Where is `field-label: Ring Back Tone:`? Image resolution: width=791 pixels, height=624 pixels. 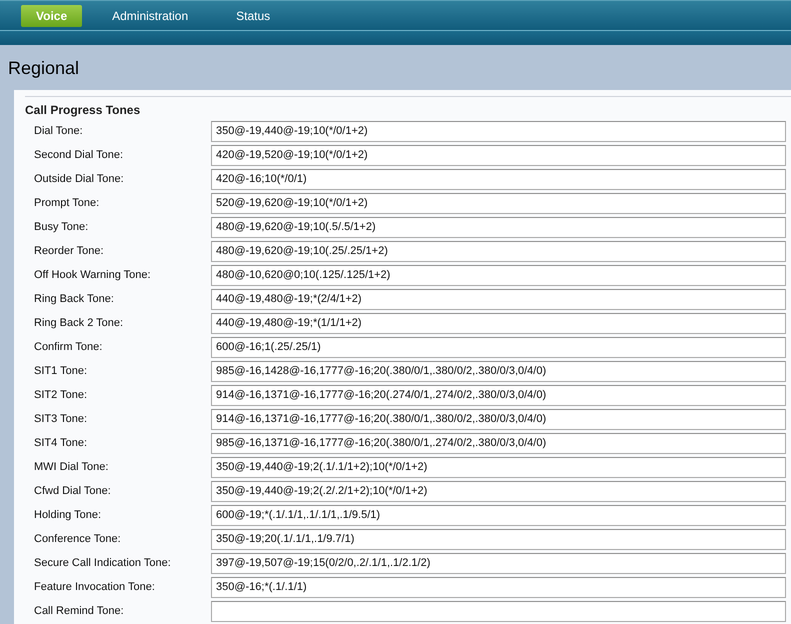
field-label: Ring Back Tone: is located at coordinates (74, 299).